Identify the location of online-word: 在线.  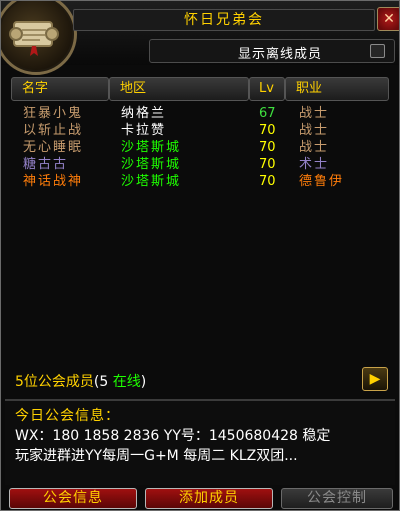
(126, 382).